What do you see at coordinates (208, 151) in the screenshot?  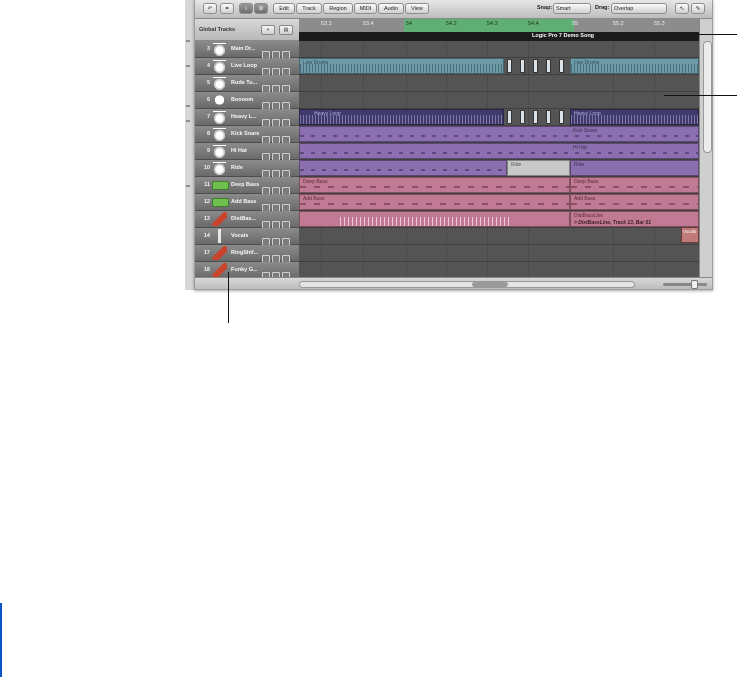 I see `track-number: 9` at bounding box center [208, 151].